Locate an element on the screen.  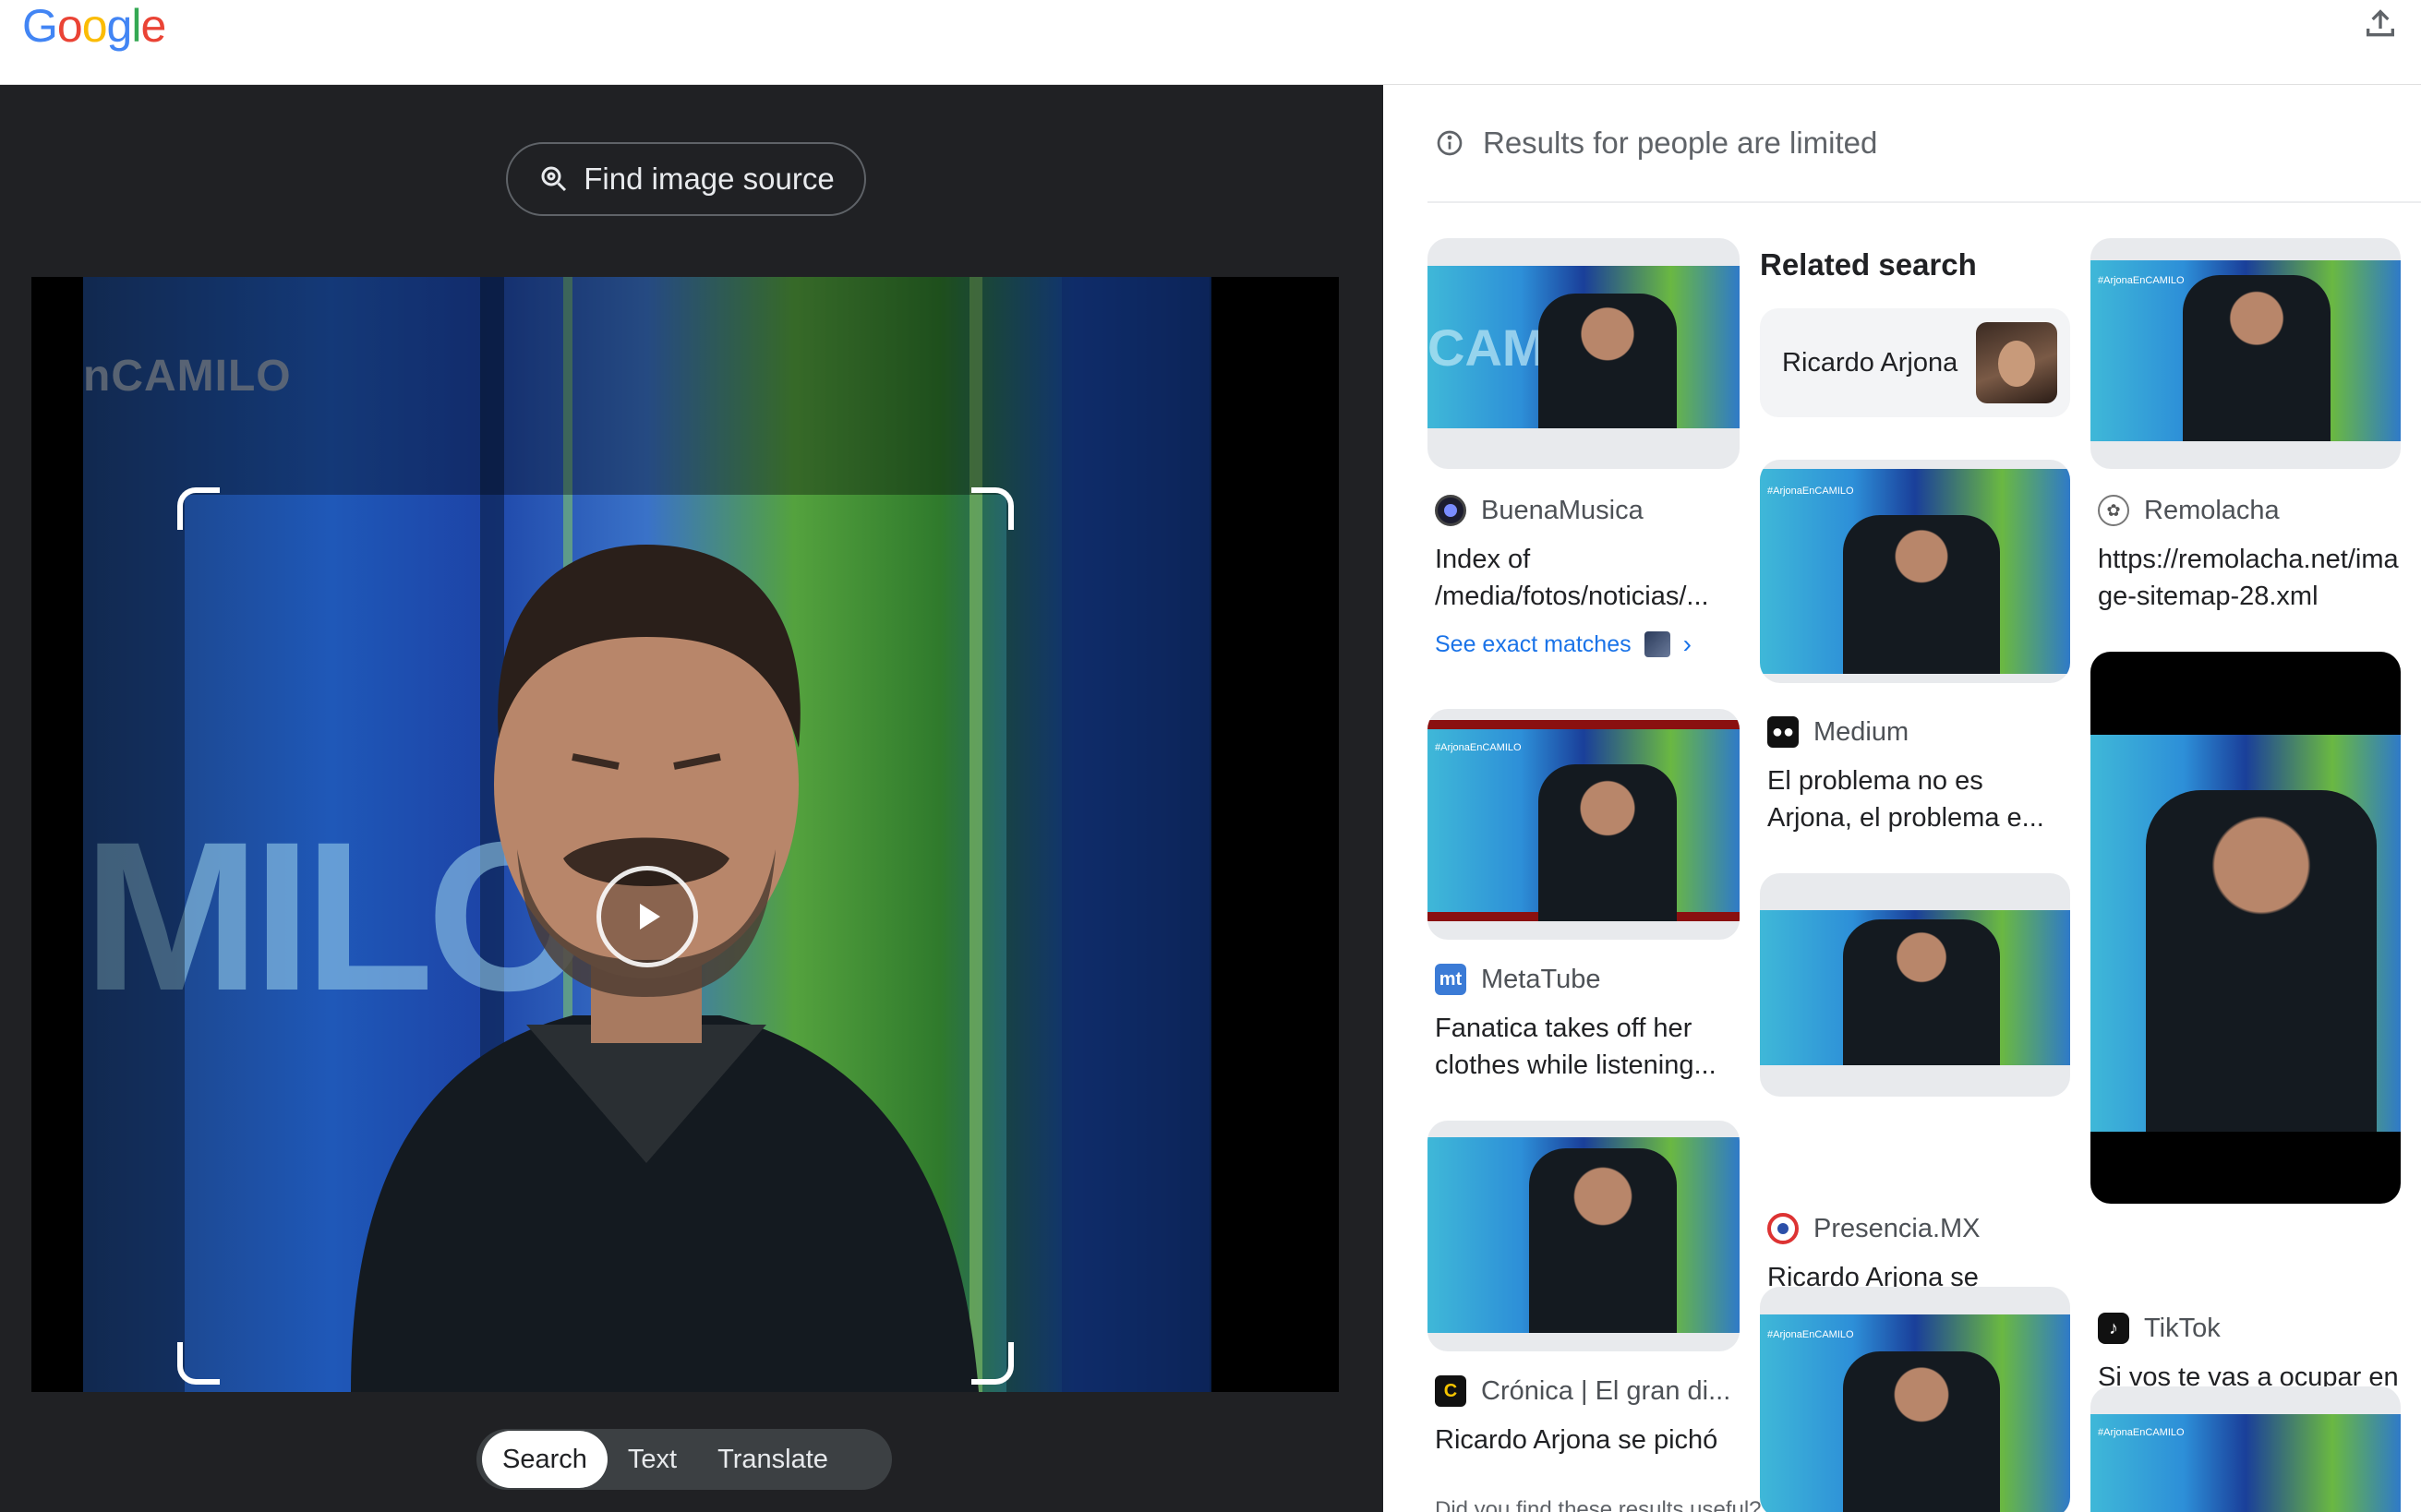
logo-letter: e is located at coordinates (153, 26).